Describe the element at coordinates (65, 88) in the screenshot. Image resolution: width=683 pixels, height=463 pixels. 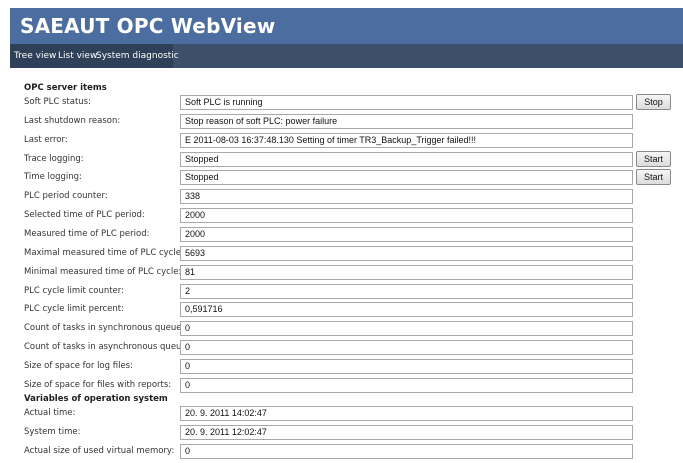
I see `section-title: OPC server items` at that location.